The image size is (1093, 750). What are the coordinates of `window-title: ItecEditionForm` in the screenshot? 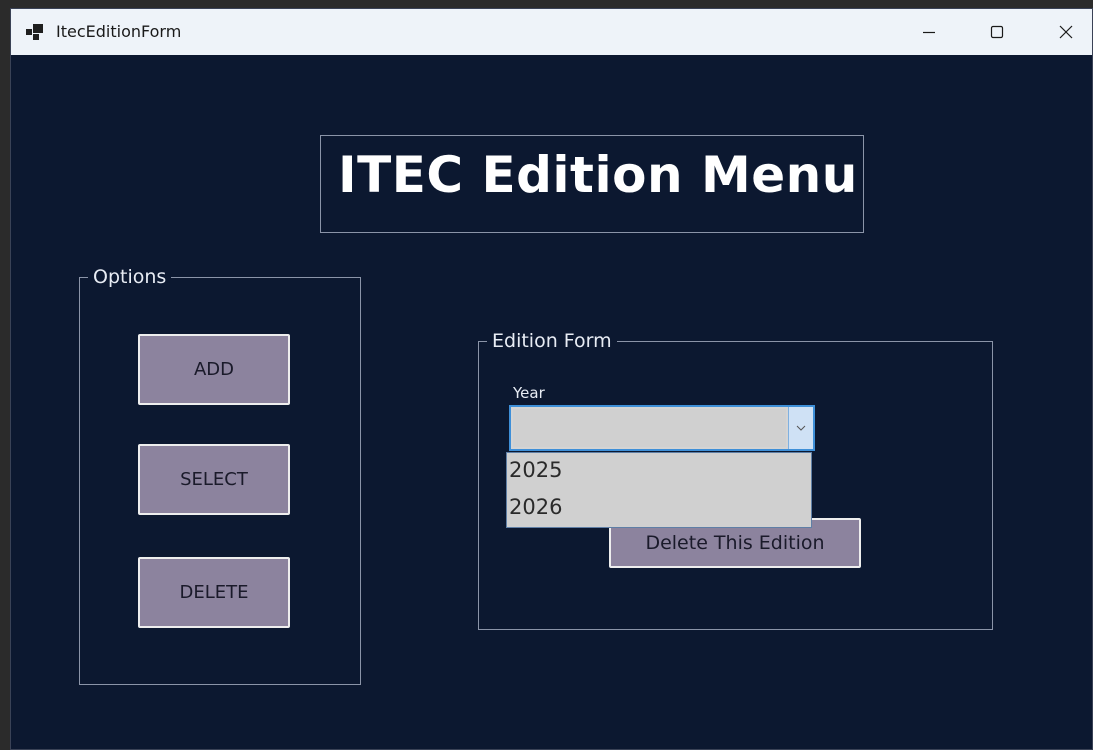 It's located at (119, 31).